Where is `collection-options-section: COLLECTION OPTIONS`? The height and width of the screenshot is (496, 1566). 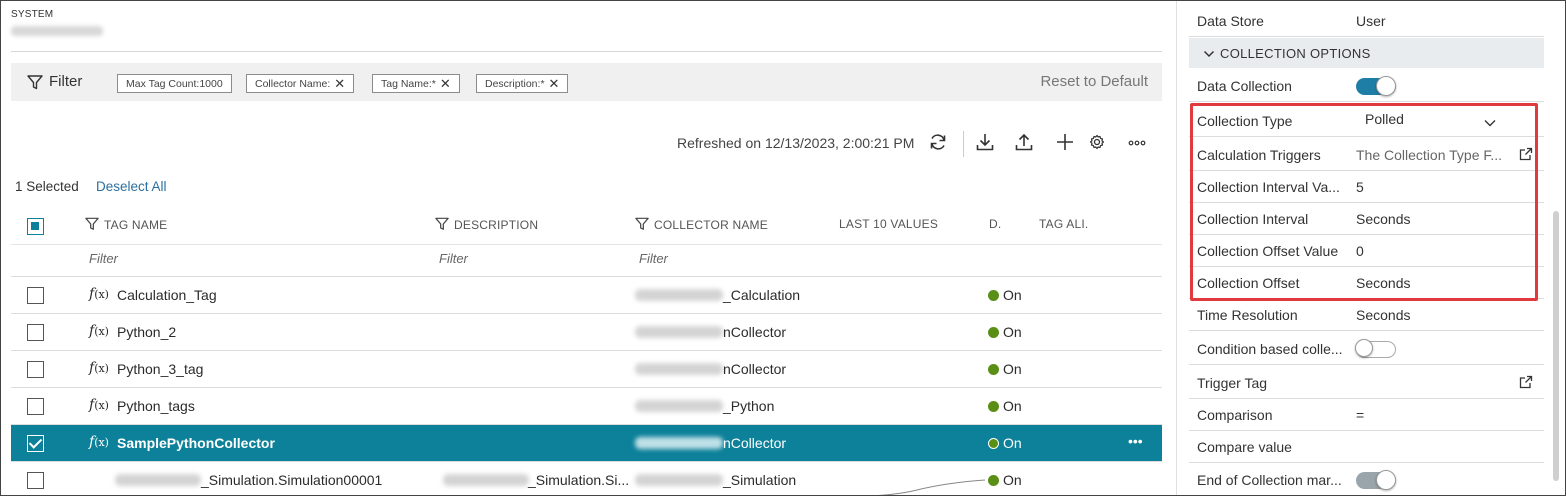
collection-options-section: COLLECTION OPTIONS is located at coordinates (1366, 53).